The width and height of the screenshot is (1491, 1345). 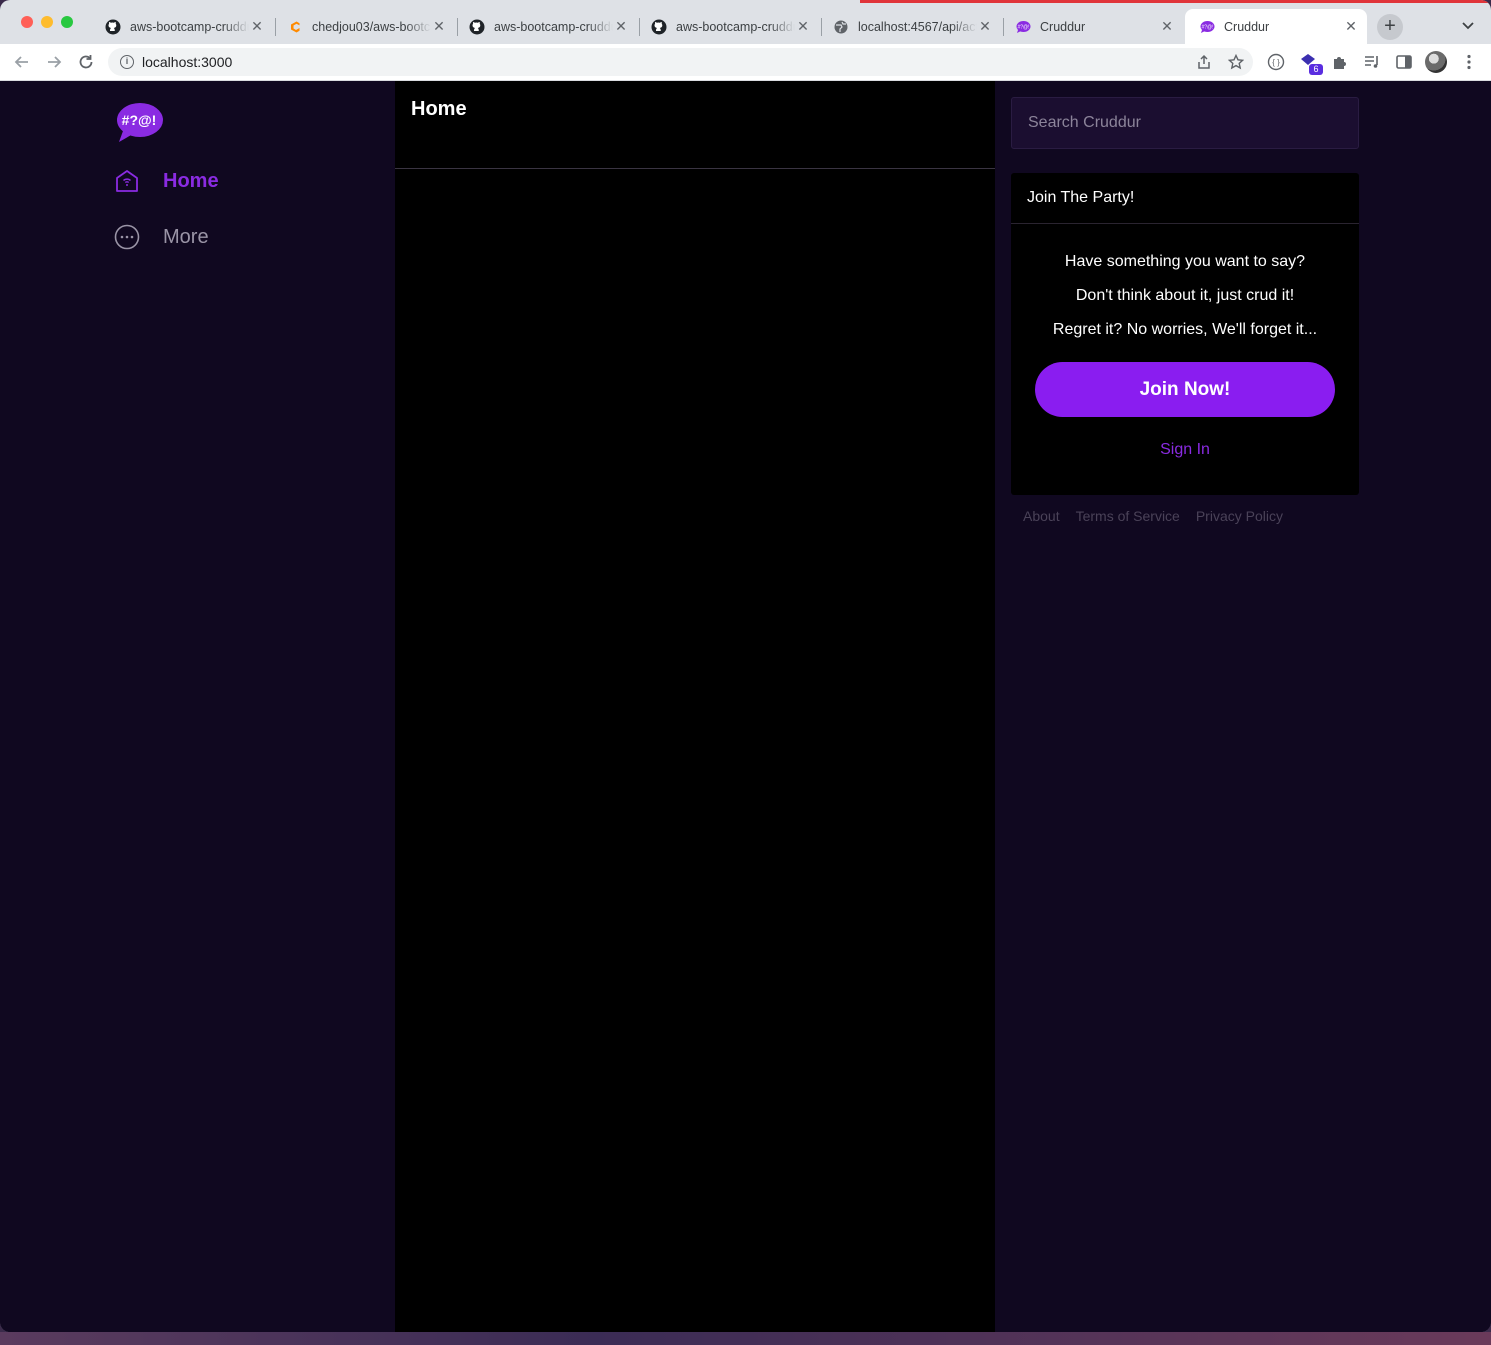 I want to click on forward-icon, so click(x=54, y=62).